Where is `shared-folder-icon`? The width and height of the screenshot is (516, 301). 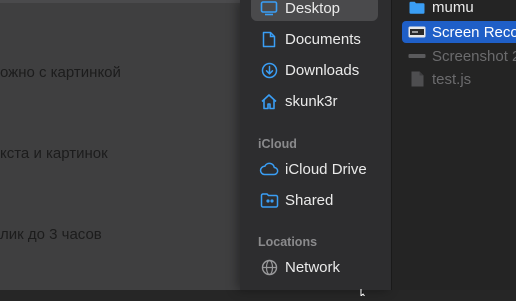
shared-folder-icon is located at coordinates (269, 200).